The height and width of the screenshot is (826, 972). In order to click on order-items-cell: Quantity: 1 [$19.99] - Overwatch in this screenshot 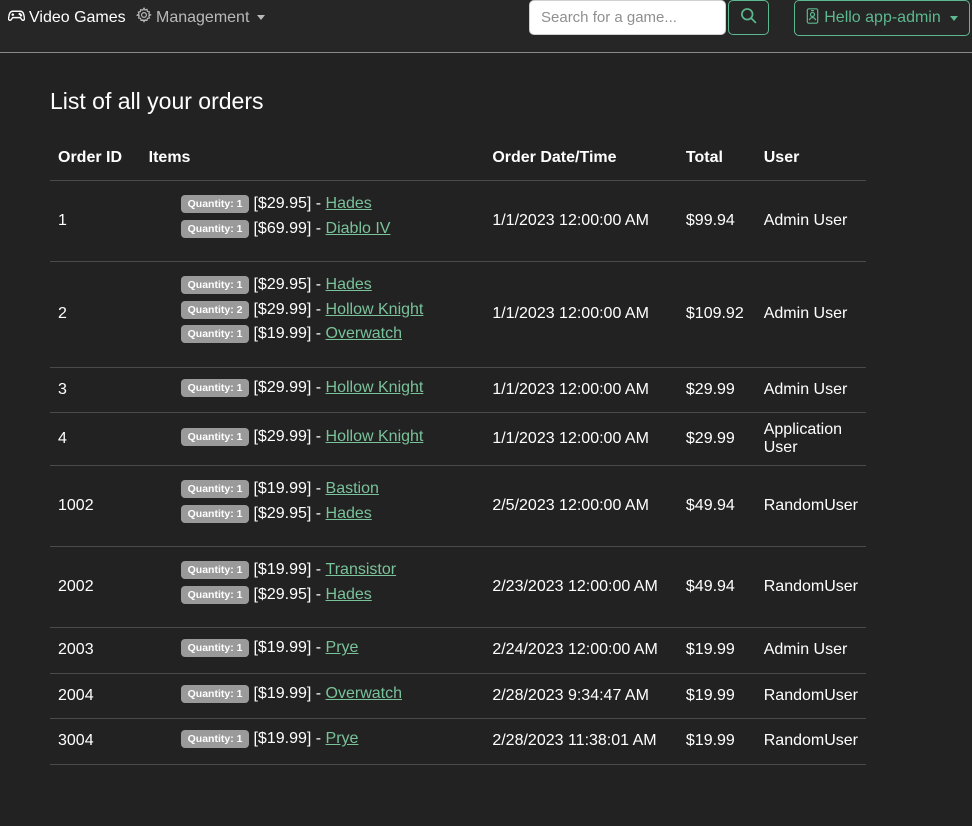, I will do `click(312, 696)`.